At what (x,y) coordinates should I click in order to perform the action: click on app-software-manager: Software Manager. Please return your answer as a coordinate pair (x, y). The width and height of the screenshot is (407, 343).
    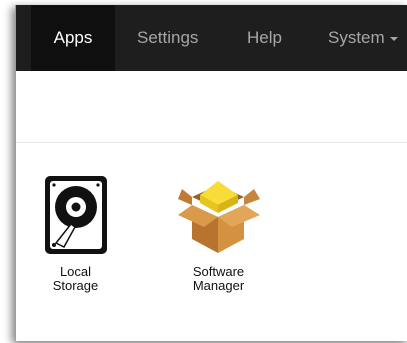
    Looking at the image, I should click on (218, 234).